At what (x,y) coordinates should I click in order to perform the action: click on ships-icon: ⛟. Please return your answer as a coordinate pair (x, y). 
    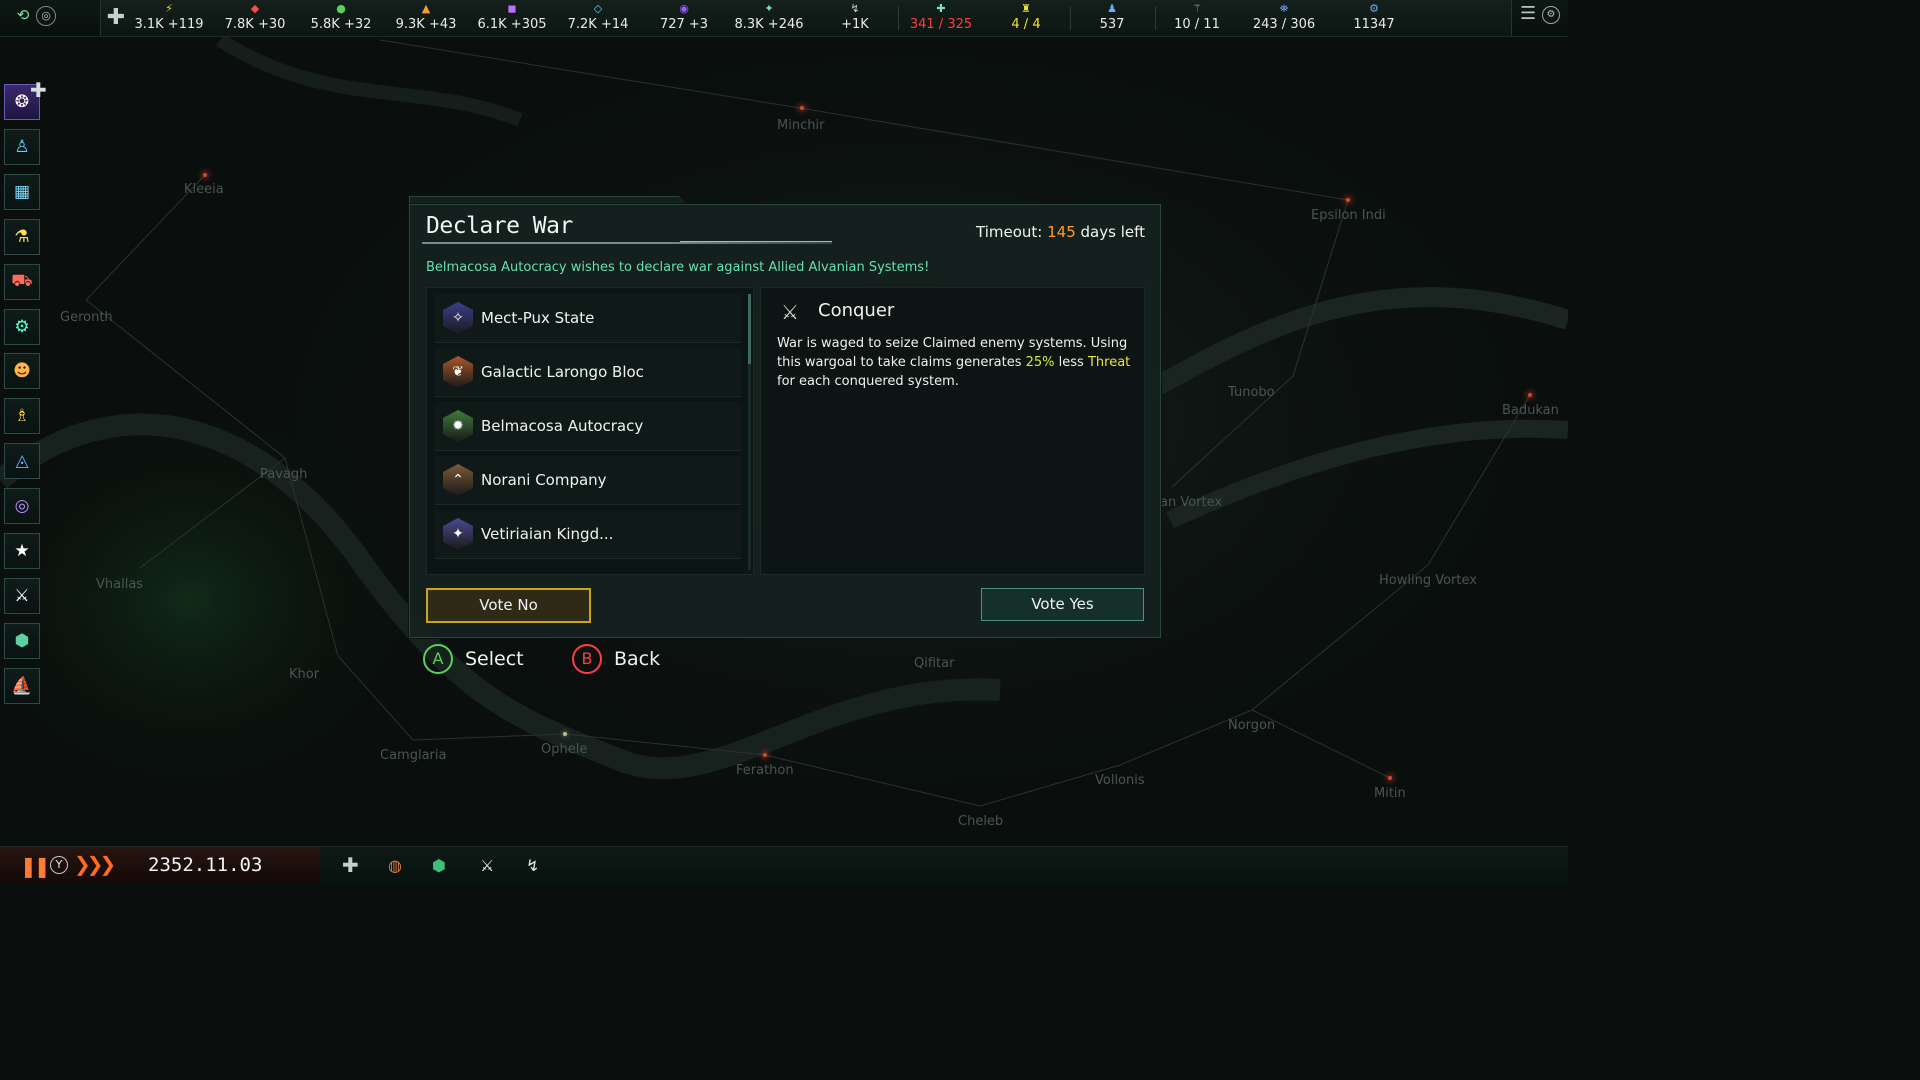
    Looking at the image, I should click on (22, 280).